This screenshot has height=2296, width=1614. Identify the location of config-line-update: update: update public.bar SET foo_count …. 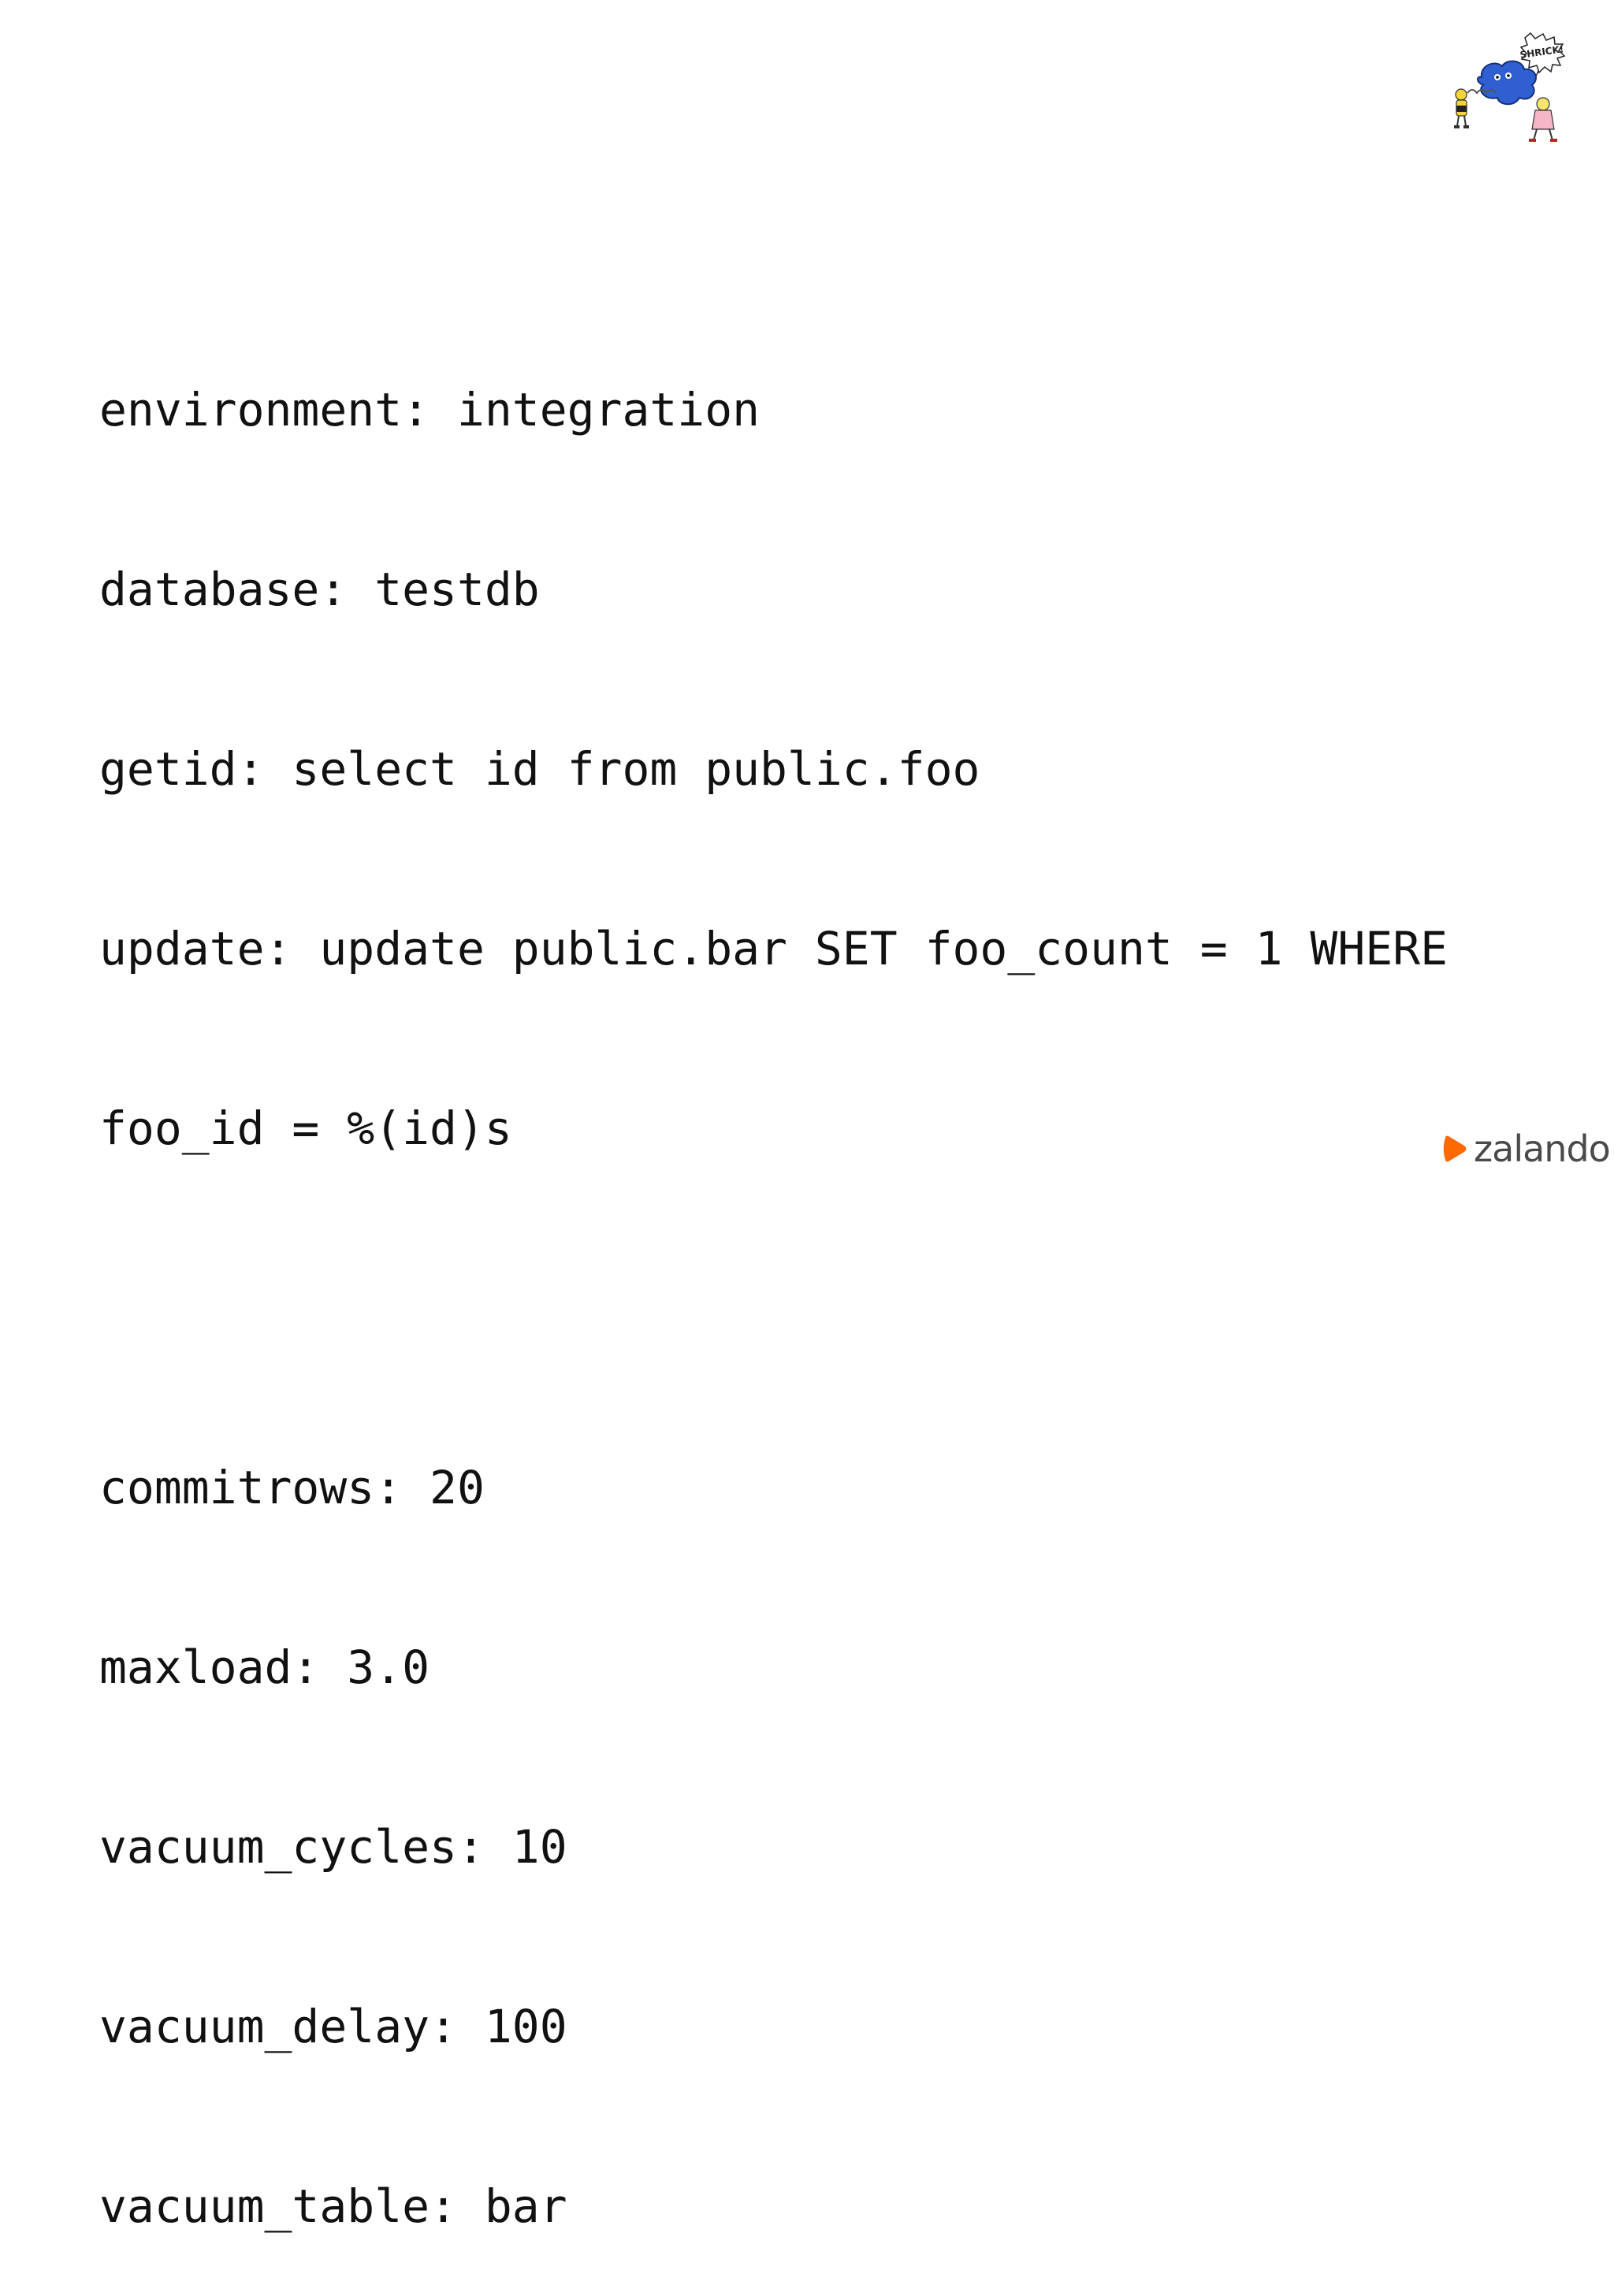
(774, 948).